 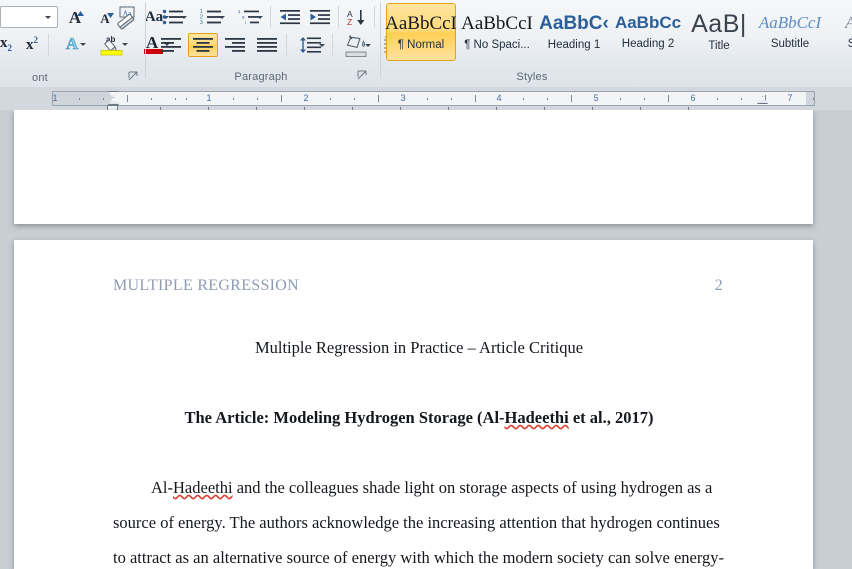 I want to click on style-label: Heading 1, so click(x=574, y=44).